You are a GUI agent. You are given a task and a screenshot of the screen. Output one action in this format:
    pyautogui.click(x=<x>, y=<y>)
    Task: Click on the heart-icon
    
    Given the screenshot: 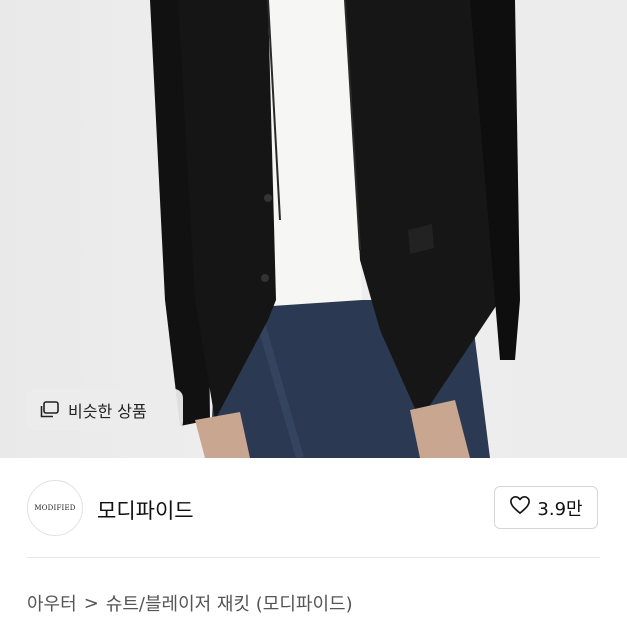 What is the action you would take?
    pyautogui.click(x=520, y=507)
    